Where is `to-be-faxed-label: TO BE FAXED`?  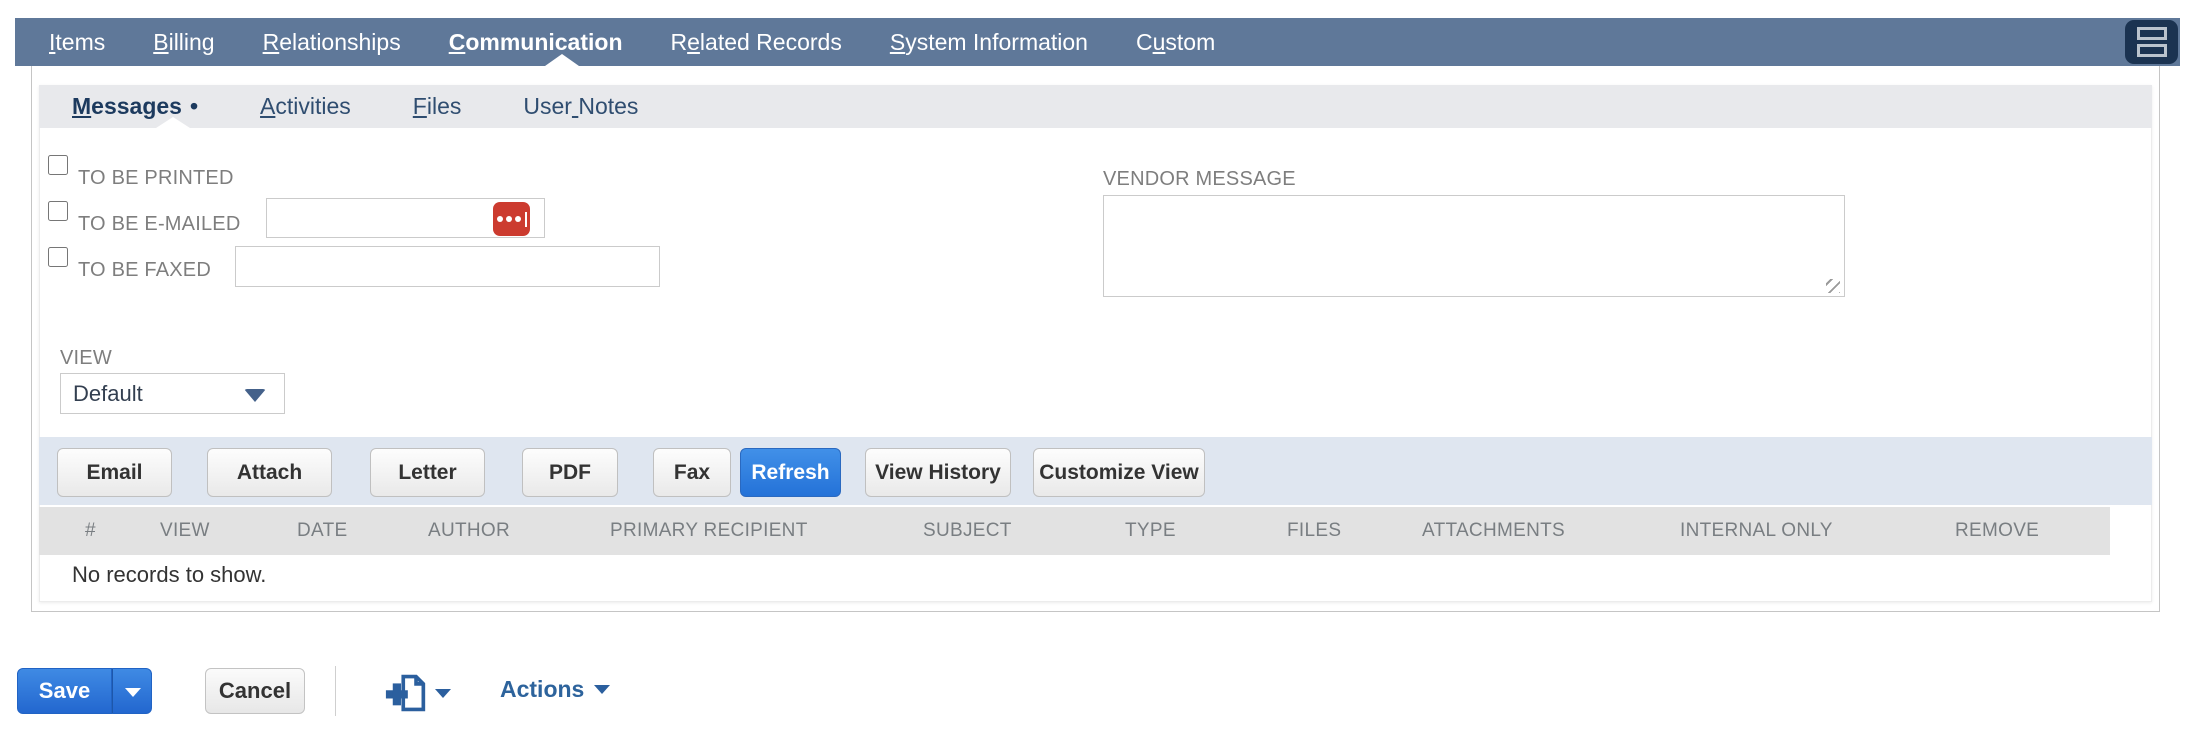
to-be-faxed-label: TO BE FAXED is located at coordinates (144, 270).